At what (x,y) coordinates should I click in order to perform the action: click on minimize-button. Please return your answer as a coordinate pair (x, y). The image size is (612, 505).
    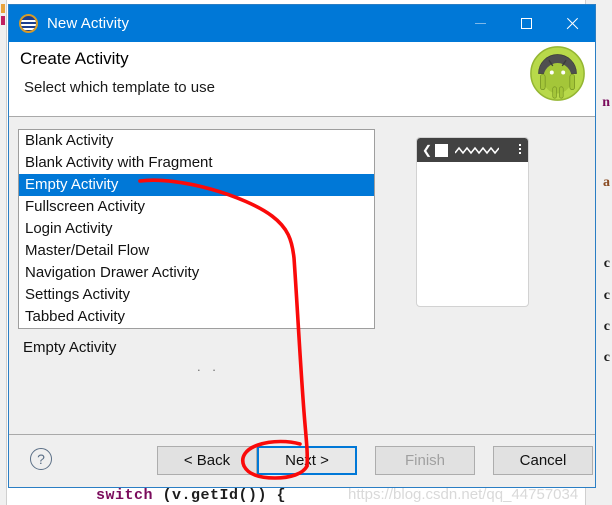
    Looking at the image, I should click on (480, 23).